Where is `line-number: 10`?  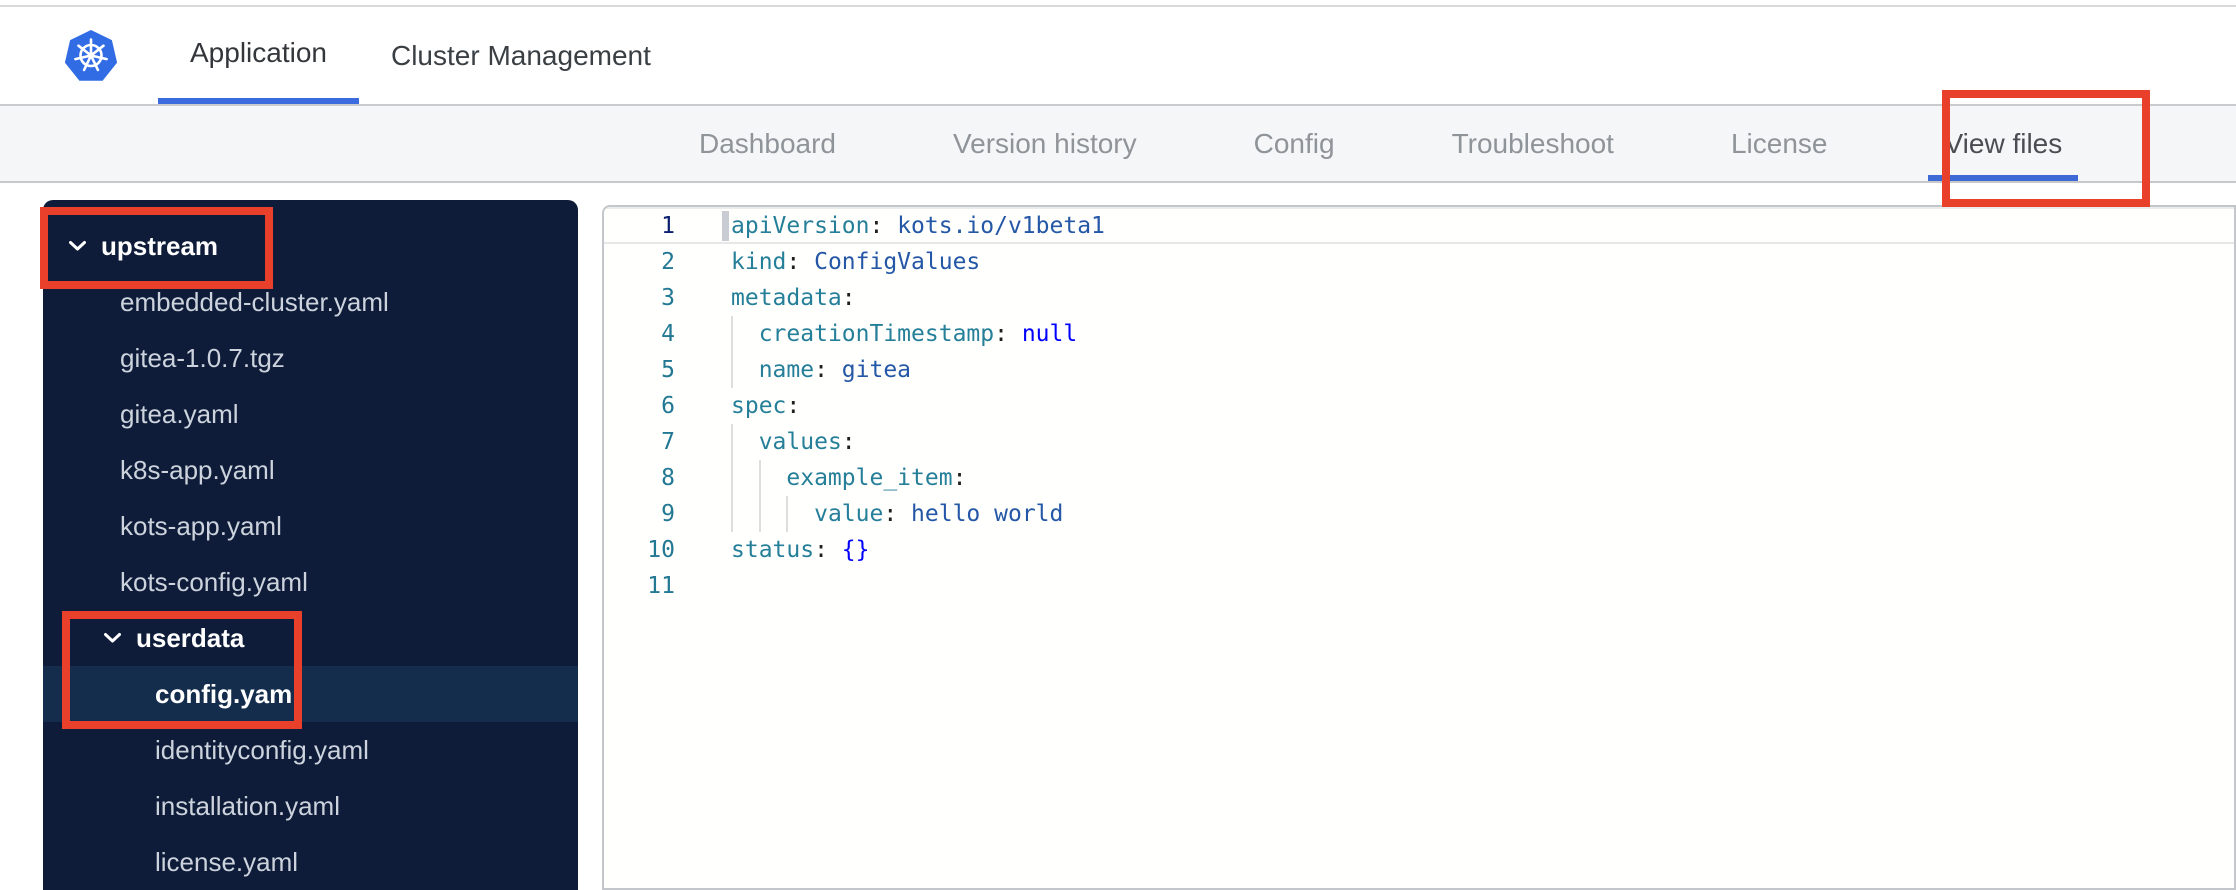 line-number: 10 is located at coordinates (661, 550).